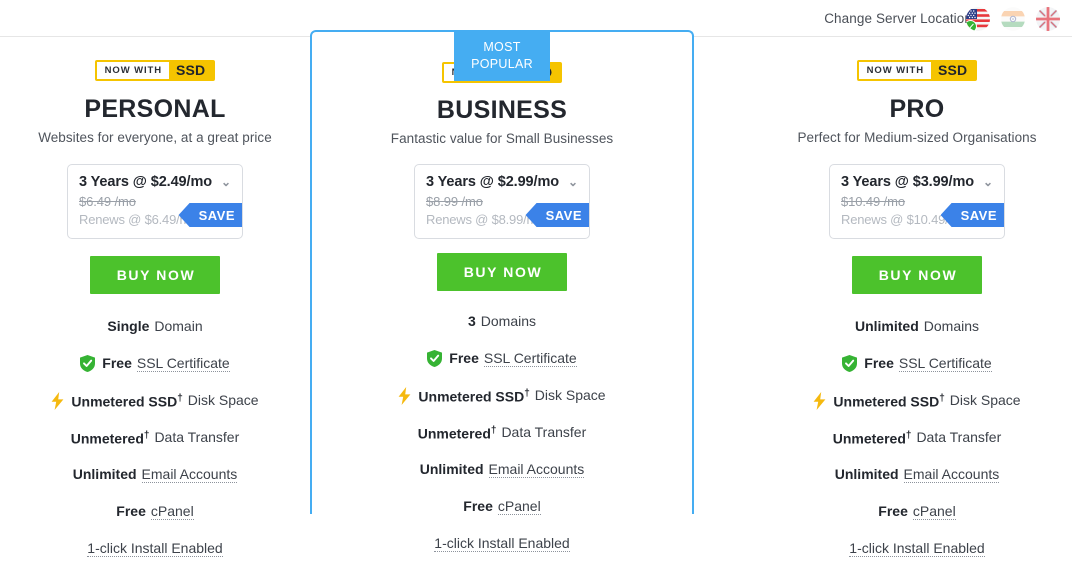 The image size is (1072, 567). Describe the element at coordinates (471, 321) in the screenshot. I see `feature-highlight: 3` at that location.